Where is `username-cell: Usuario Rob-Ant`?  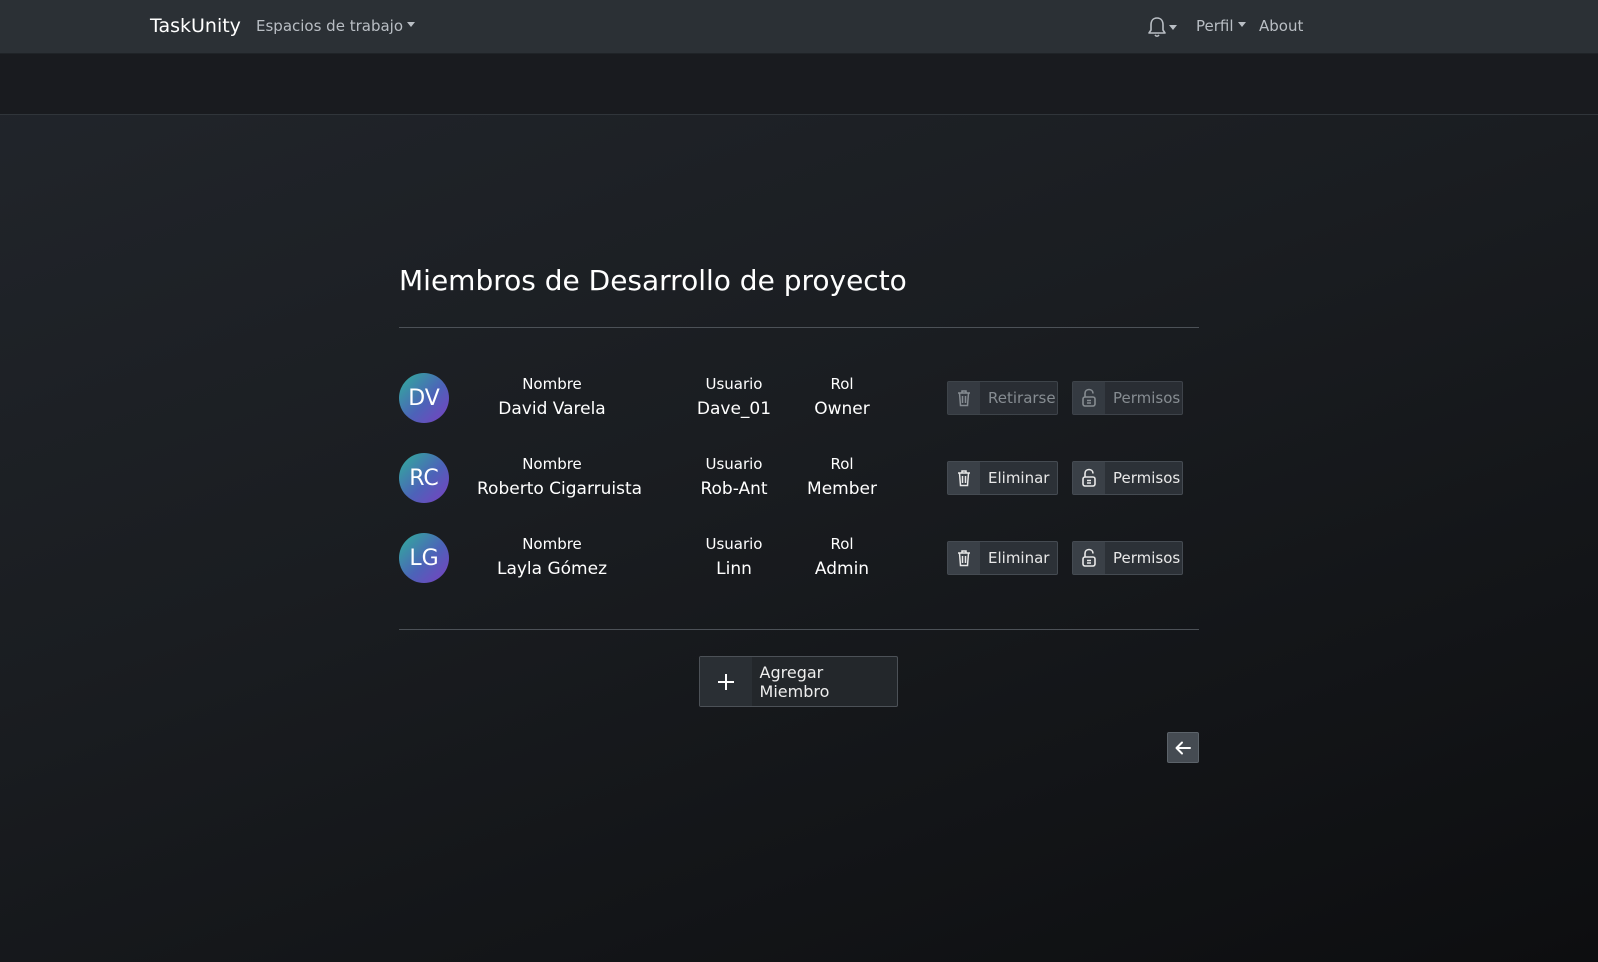 username-cell: Usuario Rob-Ant is located at coordinates (734, 477).